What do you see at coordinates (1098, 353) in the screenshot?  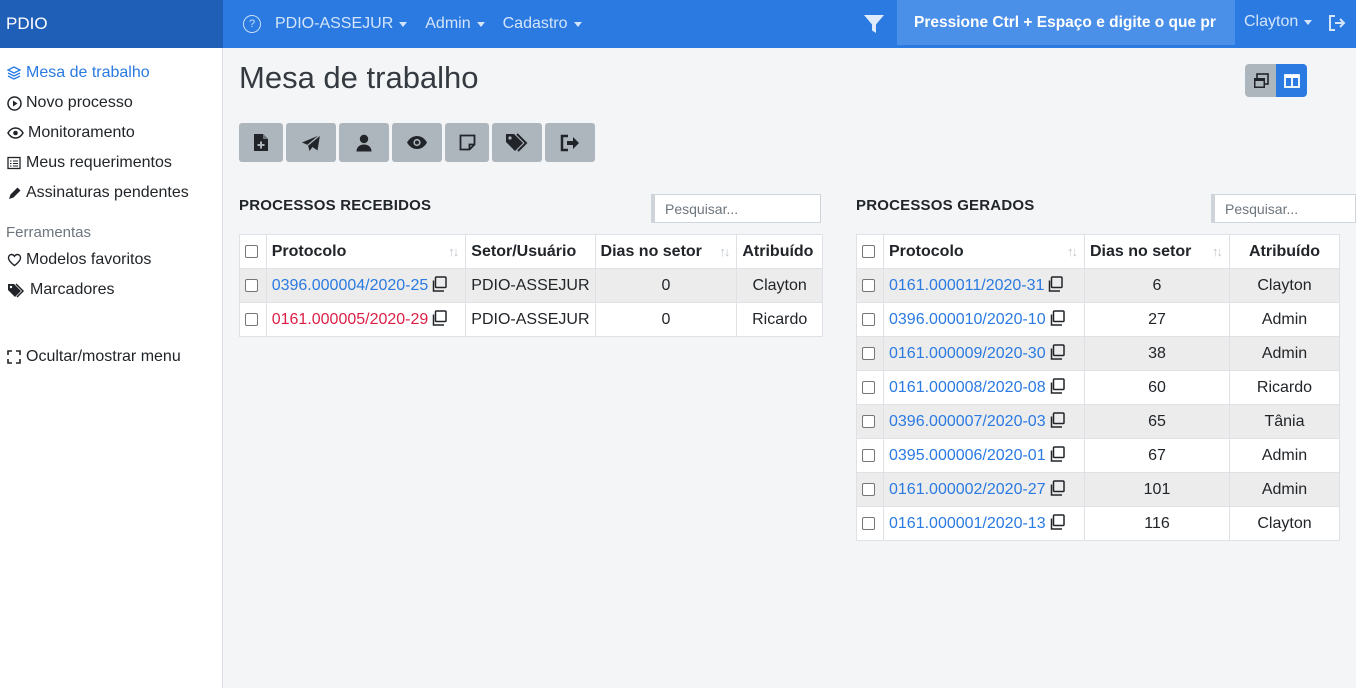 I see `table-row: 0161.000009/2020-30 38 Admin` at bounding box center [1098, 353].